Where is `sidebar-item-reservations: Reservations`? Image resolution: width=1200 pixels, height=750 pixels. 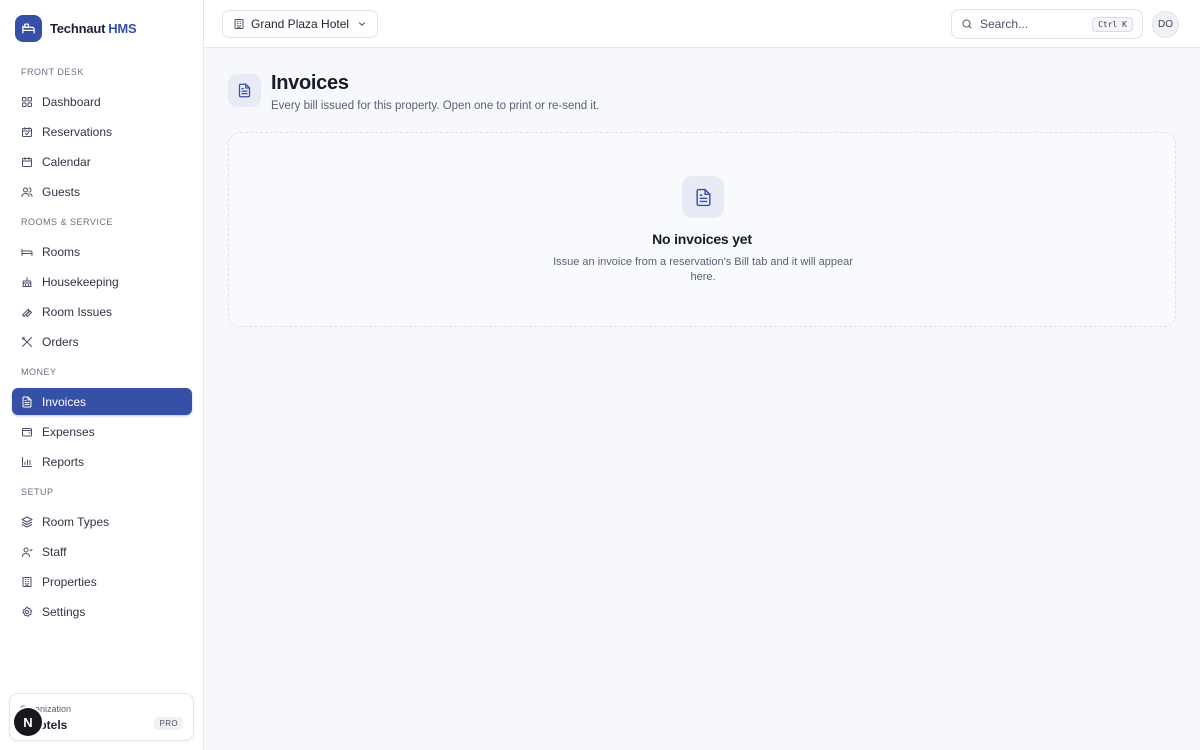 sidebar-item-reservations: Reservations is located at coordinates (102, 131).